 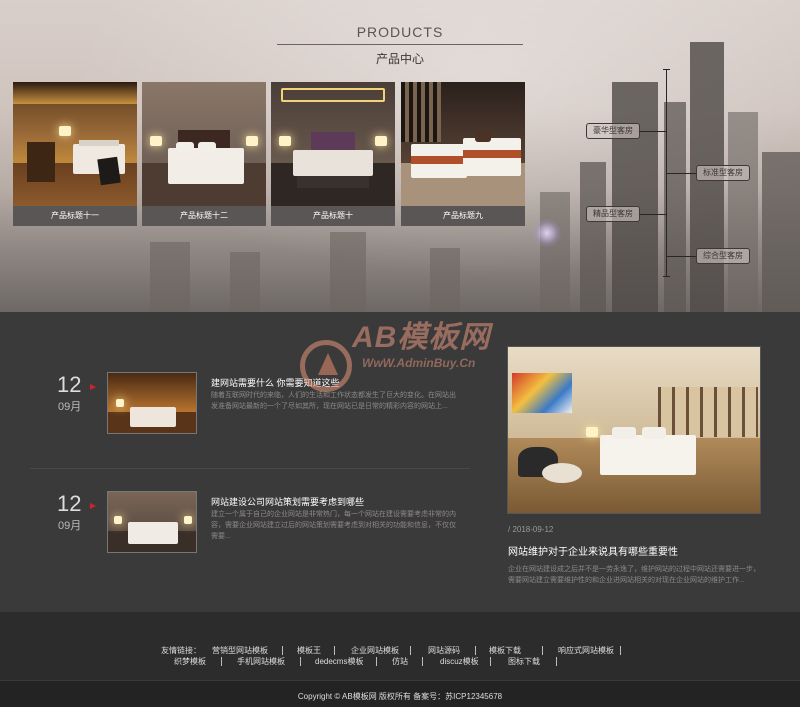 I want to click on product-card: 产品标题十二, so click(x=204, y=154).